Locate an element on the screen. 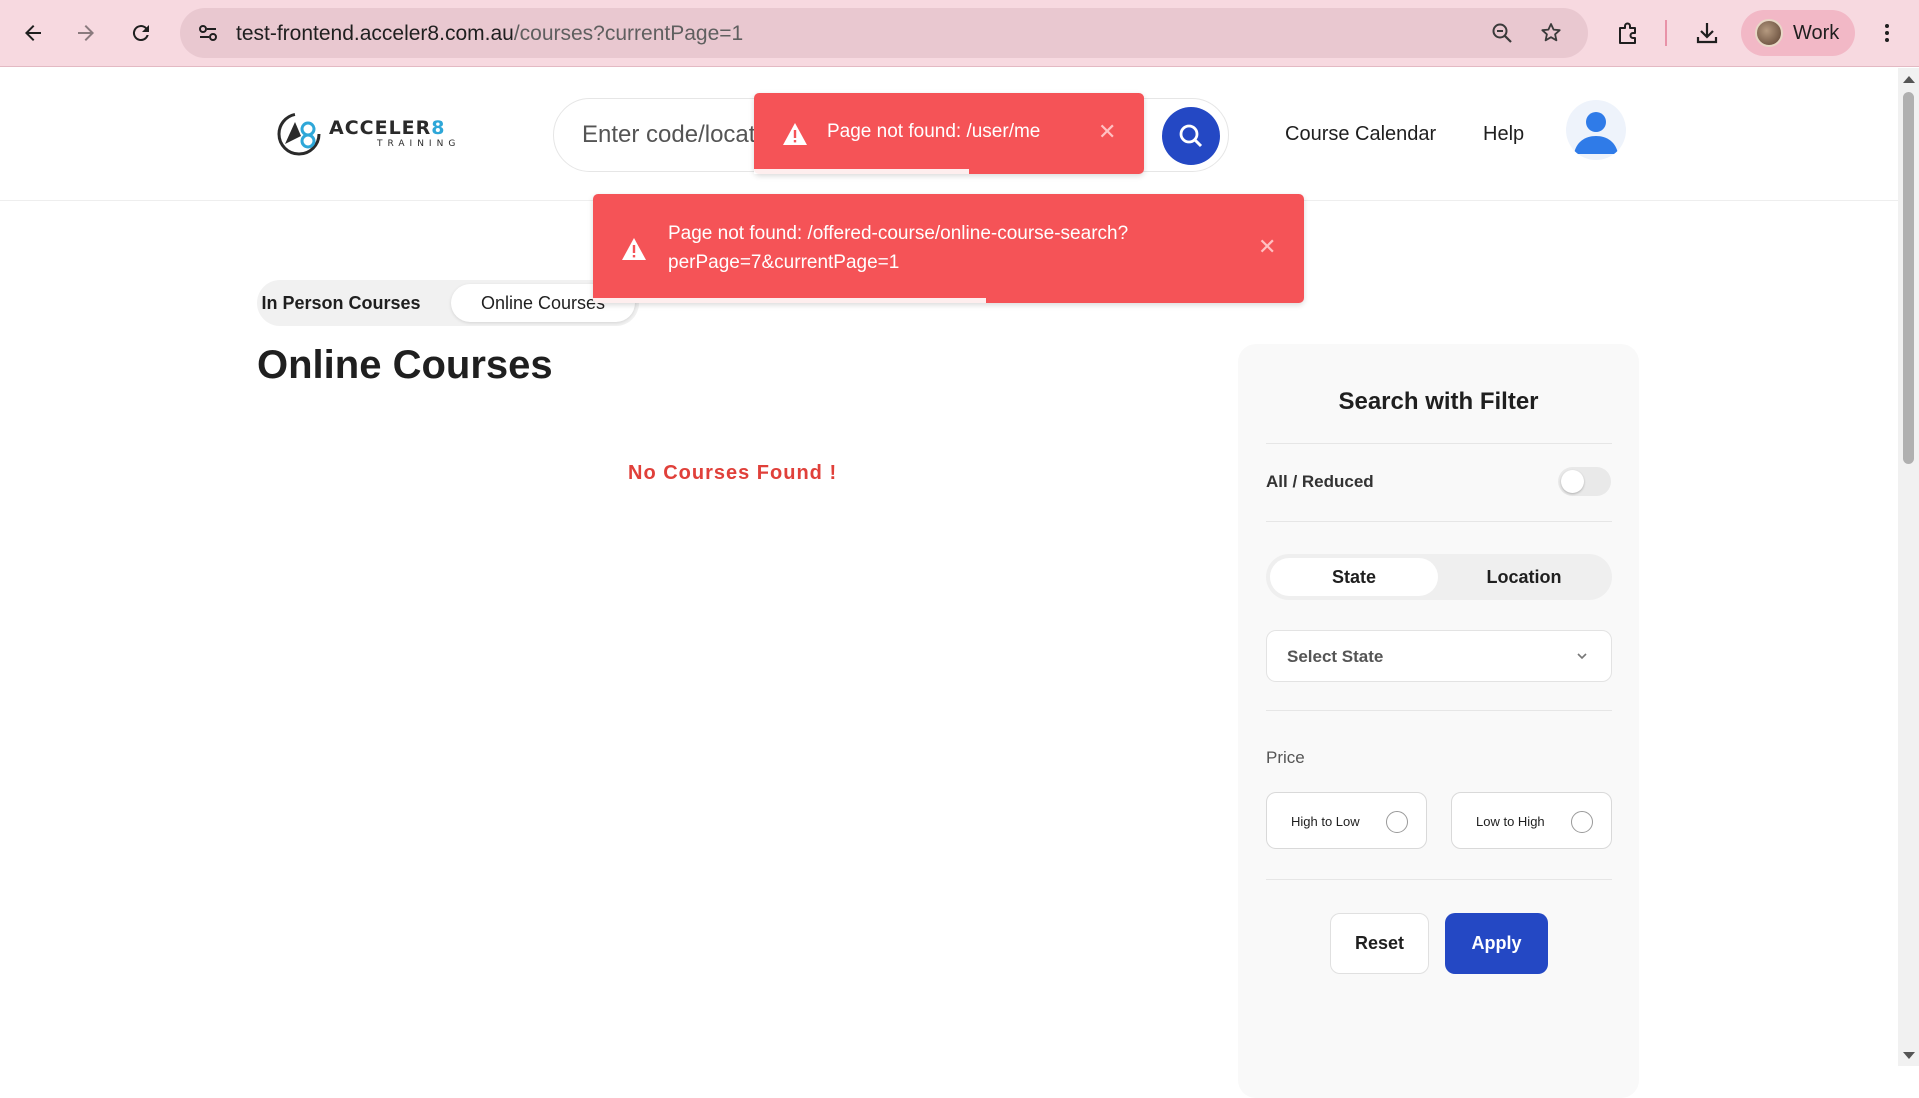  all-reduced-label: All / Reduced is located at coordinates (1320, 481).